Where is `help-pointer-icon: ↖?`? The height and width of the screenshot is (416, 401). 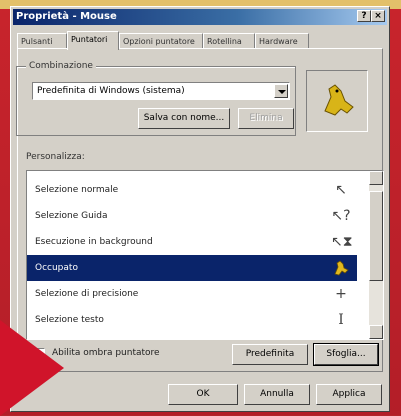
help-pointer-icon: ↖? is located at coordinates (341, 216).